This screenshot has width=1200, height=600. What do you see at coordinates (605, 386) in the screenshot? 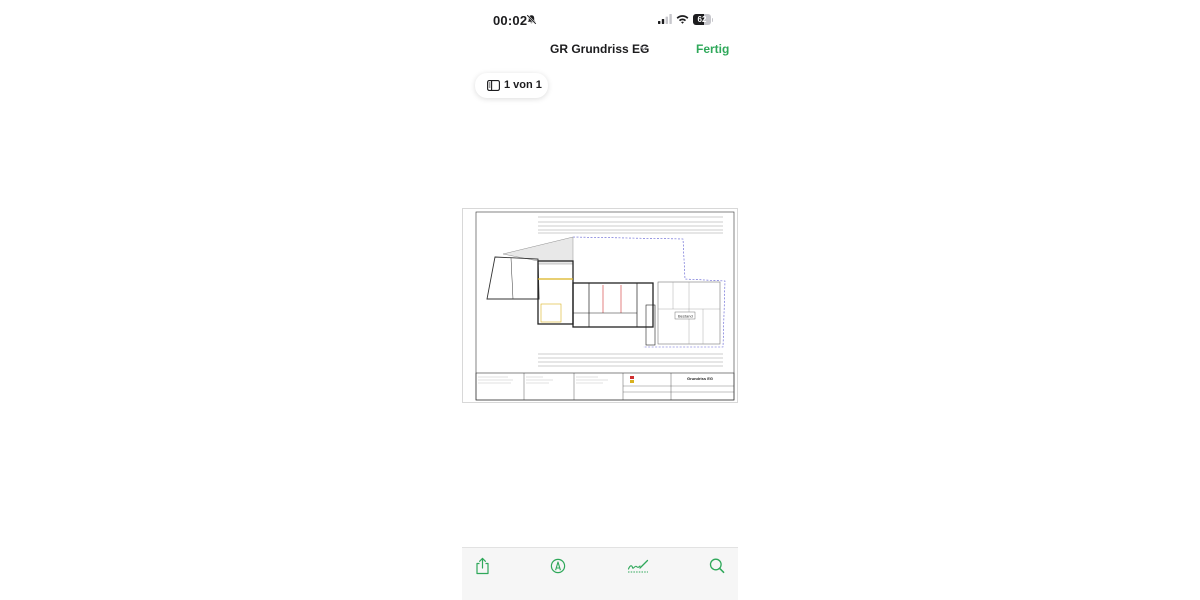
I see `title-block: Grundriss EG` at bounding box center [605, 386].